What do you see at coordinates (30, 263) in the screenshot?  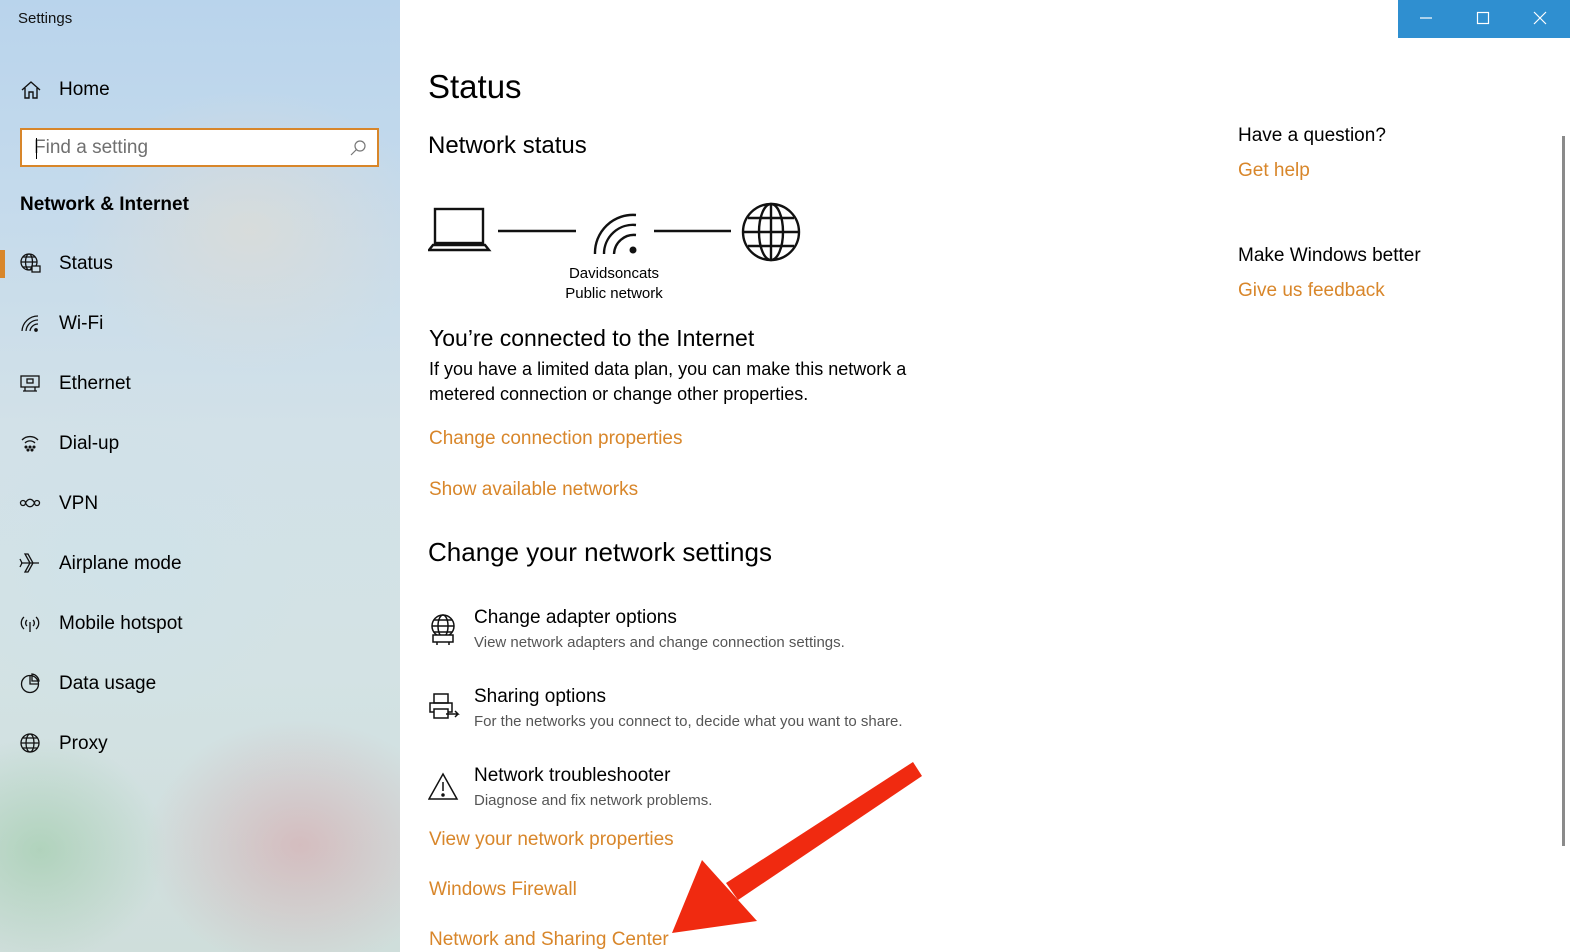 I see `globe-grid-icon` at bounding box center [30, 263].